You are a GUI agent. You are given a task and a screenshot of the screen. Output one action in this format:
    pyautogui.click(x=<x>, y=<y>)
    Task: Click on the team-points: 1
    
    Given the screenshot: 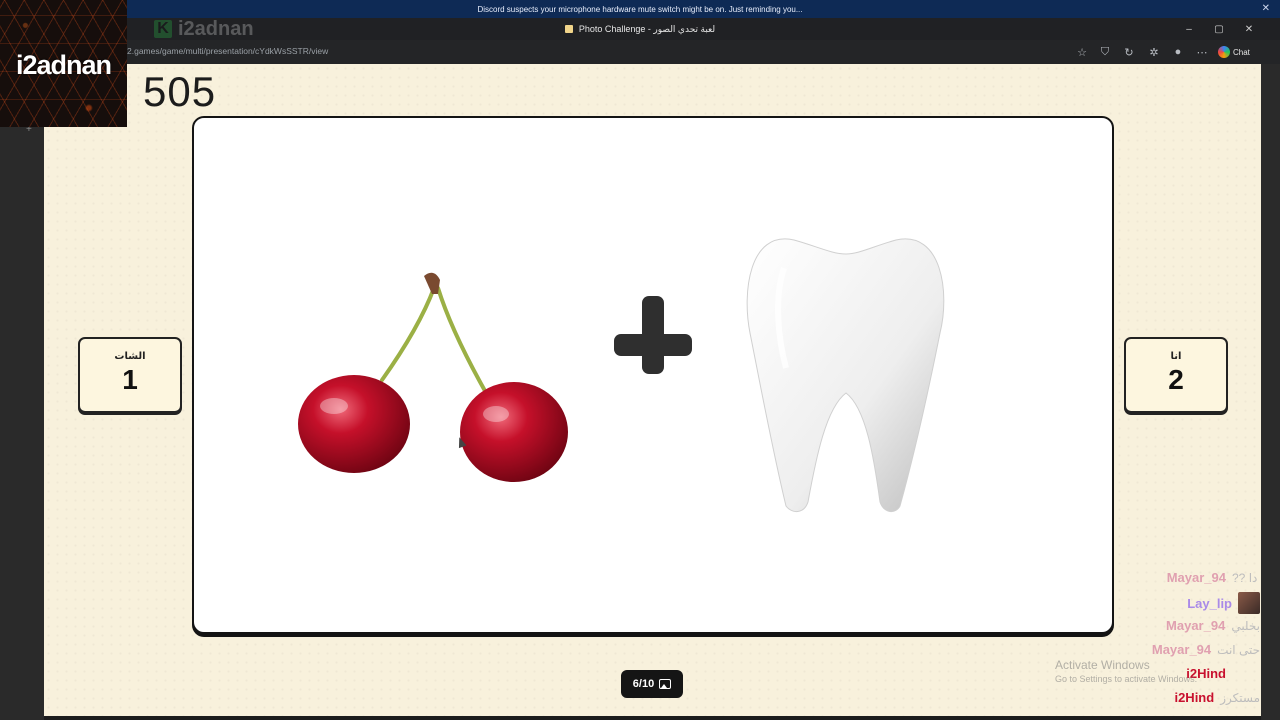 What is the action you would take?
    pyautogui.click(x=130, y=379)
    